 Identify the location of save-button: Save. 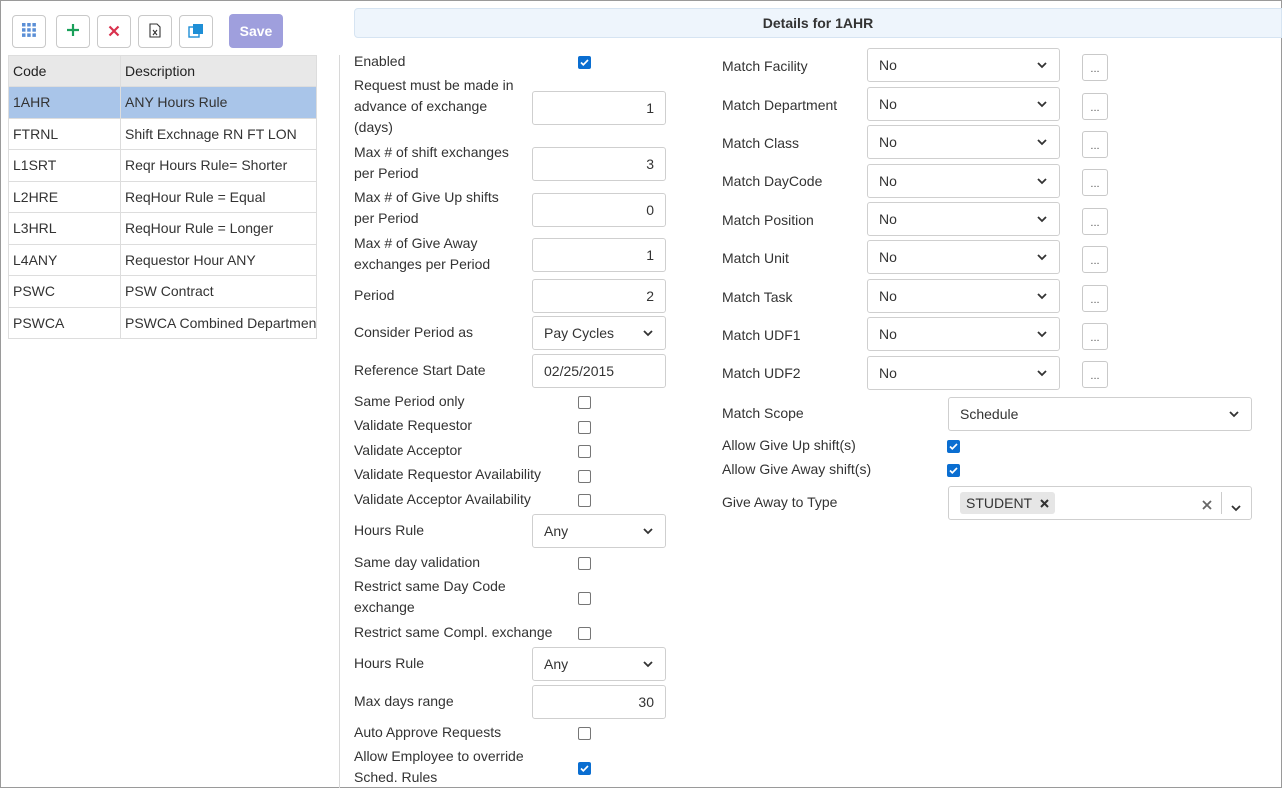
(256, 31).